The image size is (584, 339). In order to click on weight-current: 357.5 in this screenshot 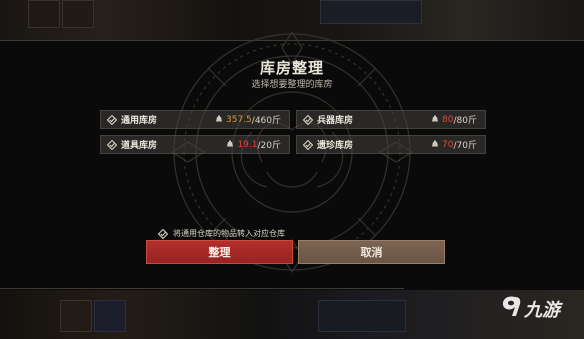, I will do `click(239, 119)`.